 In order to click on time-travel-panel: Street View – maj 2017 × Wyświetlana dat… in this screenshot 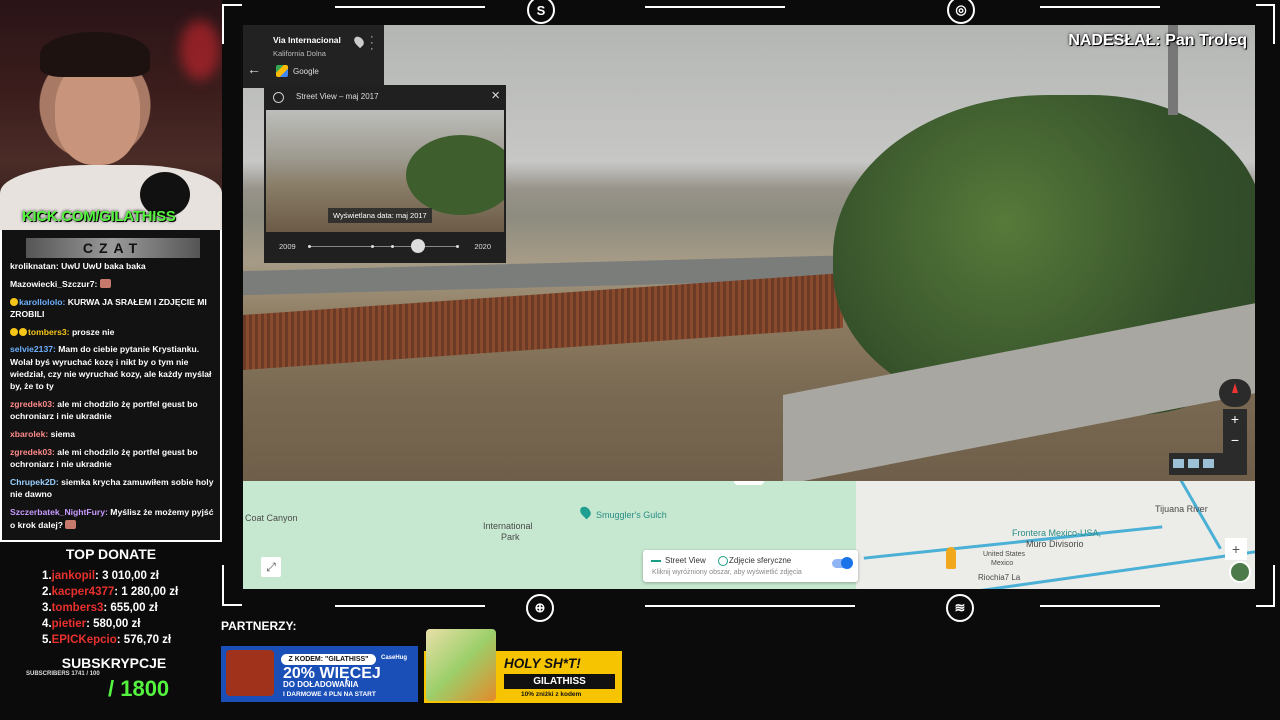, I will do `click(385, 174)`.